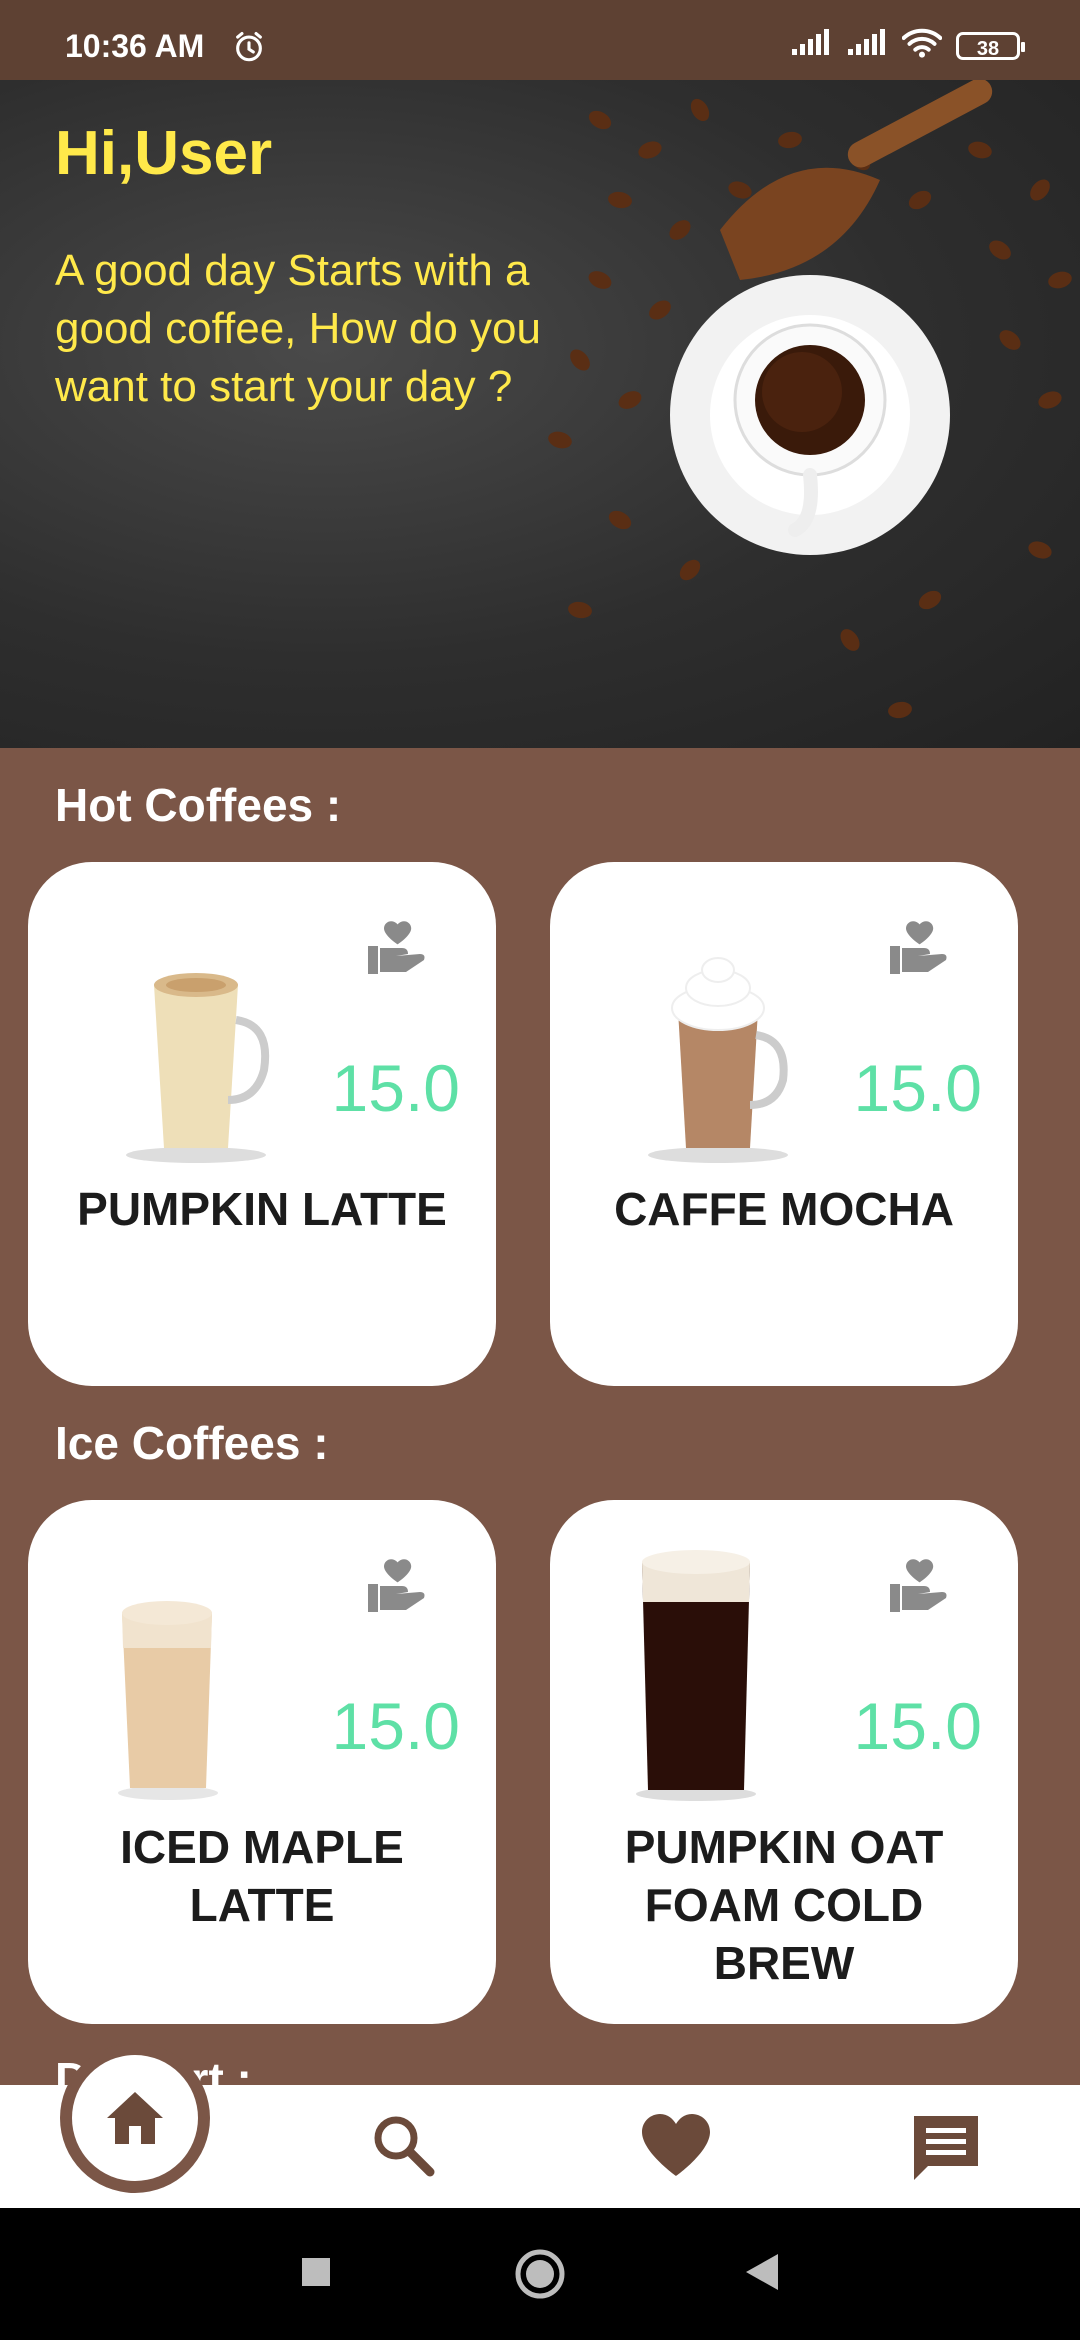 This screenshot has height=2340, width=1080. I want to click on product-name: ICED MAPLE LATTE, so click(262, 1876).